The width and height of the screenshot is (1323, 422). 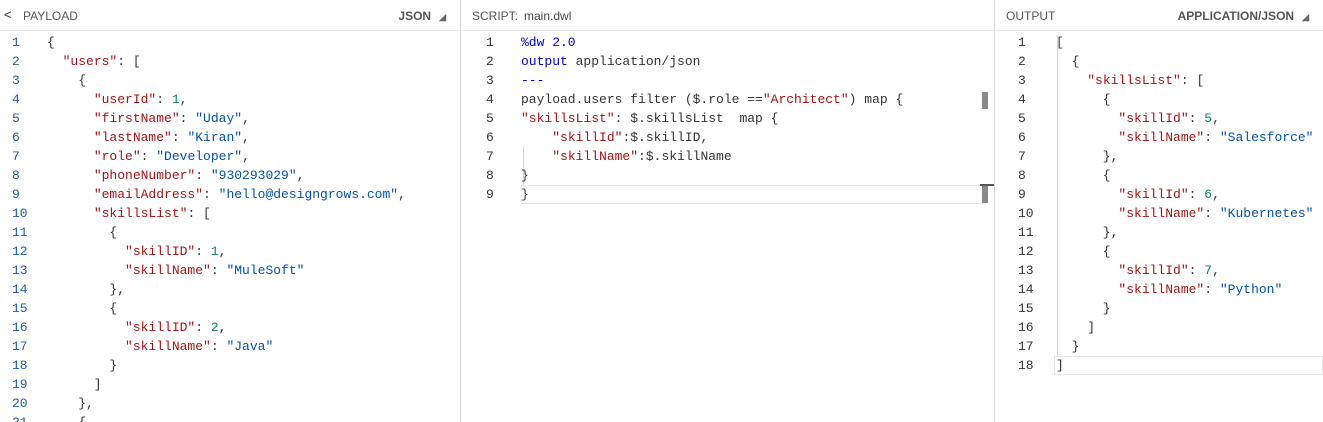 What do you see at coordinates (199, 156) in the screenshot?
I see `code-token: "Developer"` at bounding box center [199, 156].